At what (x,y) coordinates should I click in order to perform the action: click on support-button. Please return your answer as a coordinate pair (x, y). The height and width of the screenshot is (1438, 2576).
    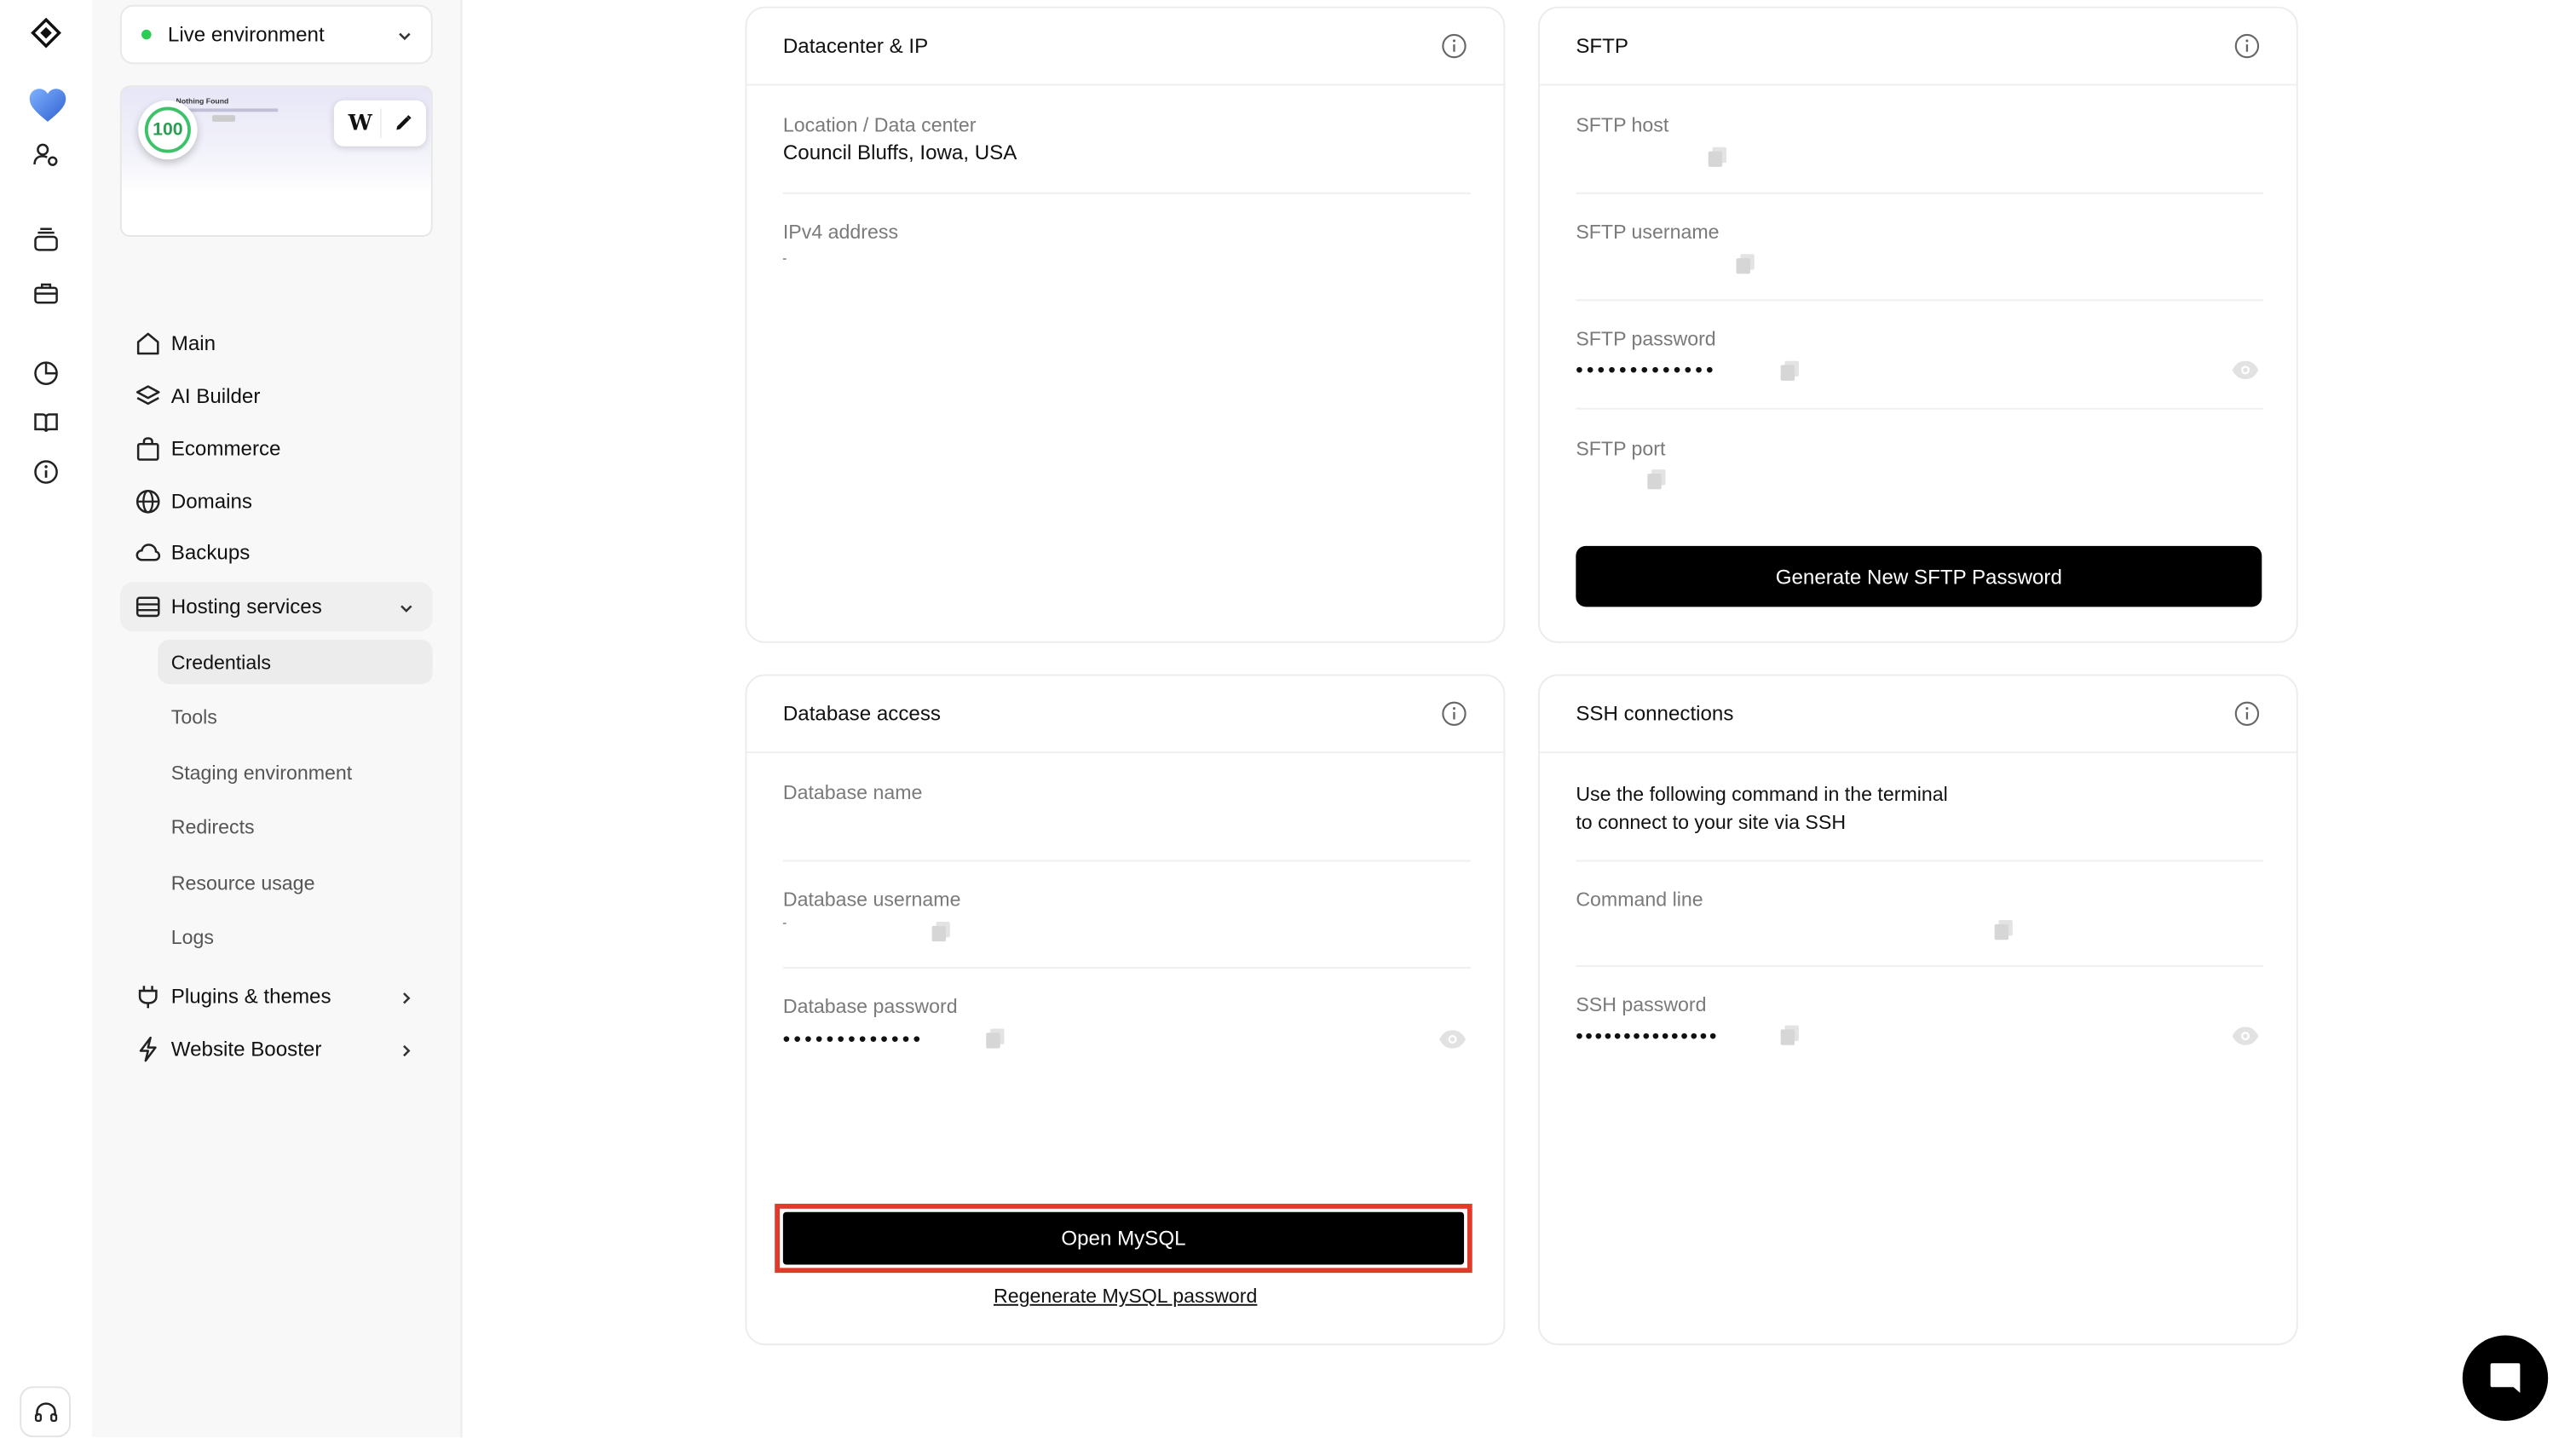
    Looking at the image, I should click on (46, 1412).